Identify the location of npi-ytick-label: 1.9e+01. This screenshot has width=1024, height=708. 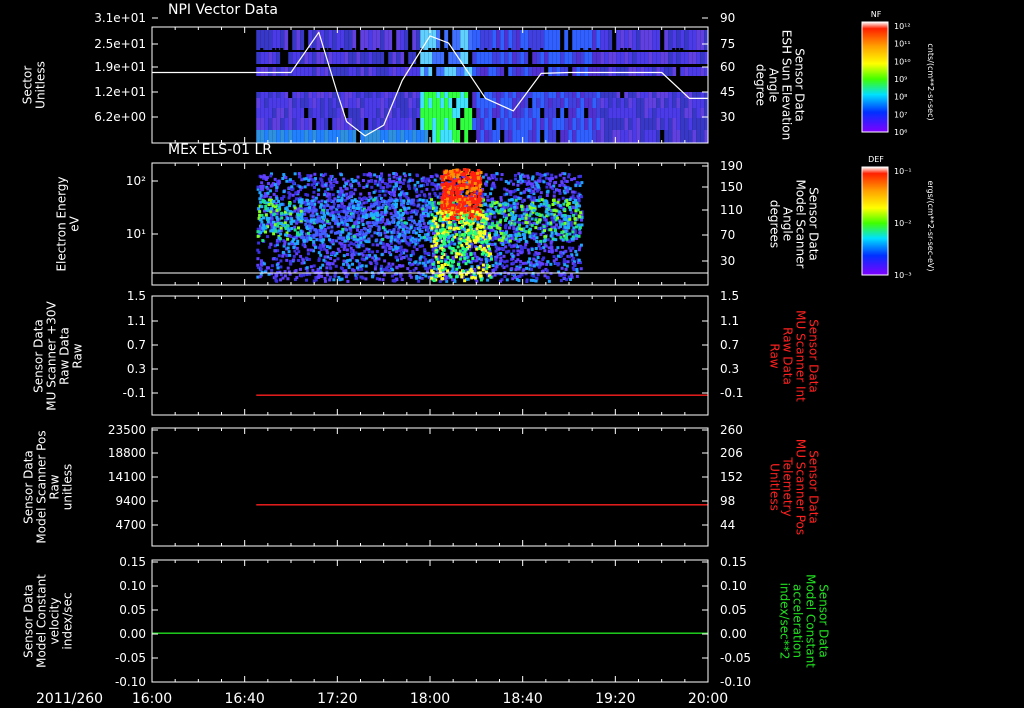
(120, 67).